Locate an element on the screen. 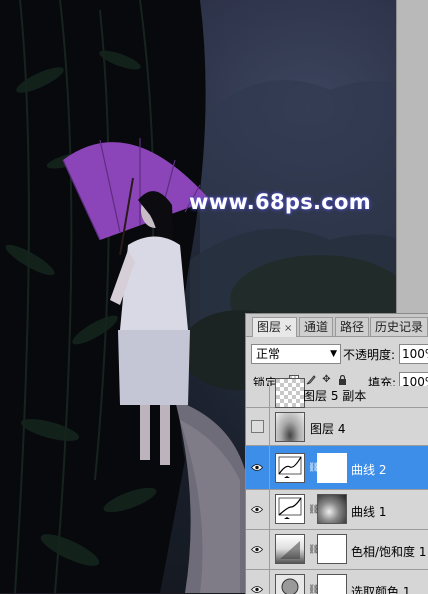 The width and height of the screenshot is (428, 594). blend-row: 正常 ▼ 不透明度: 100% is located at coordinates (337, 355).